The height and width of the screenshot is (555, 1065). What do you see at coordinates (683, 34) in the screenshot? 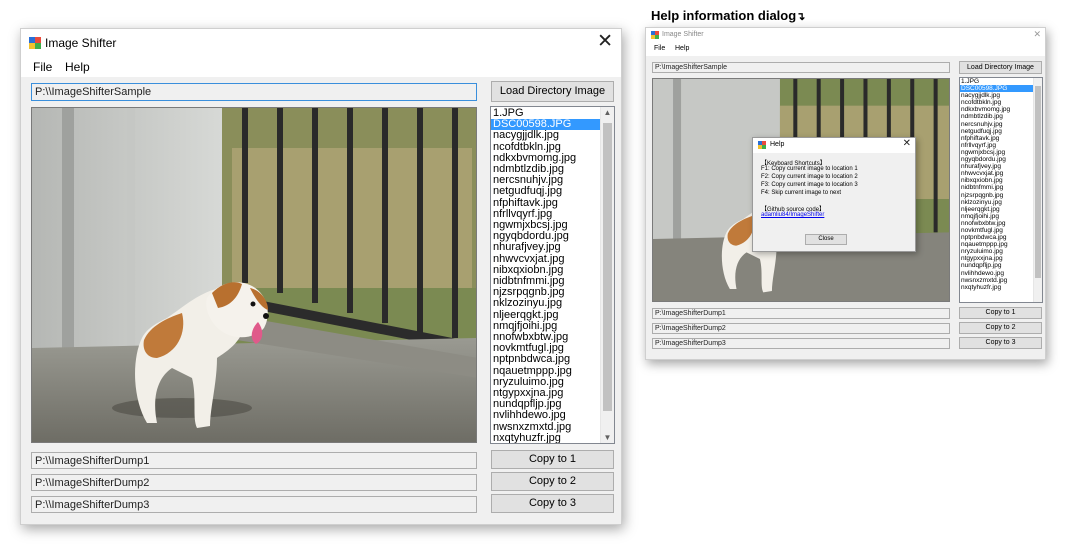
I see `small-window-title: Image Shifter` at bounding box center [683, 34].